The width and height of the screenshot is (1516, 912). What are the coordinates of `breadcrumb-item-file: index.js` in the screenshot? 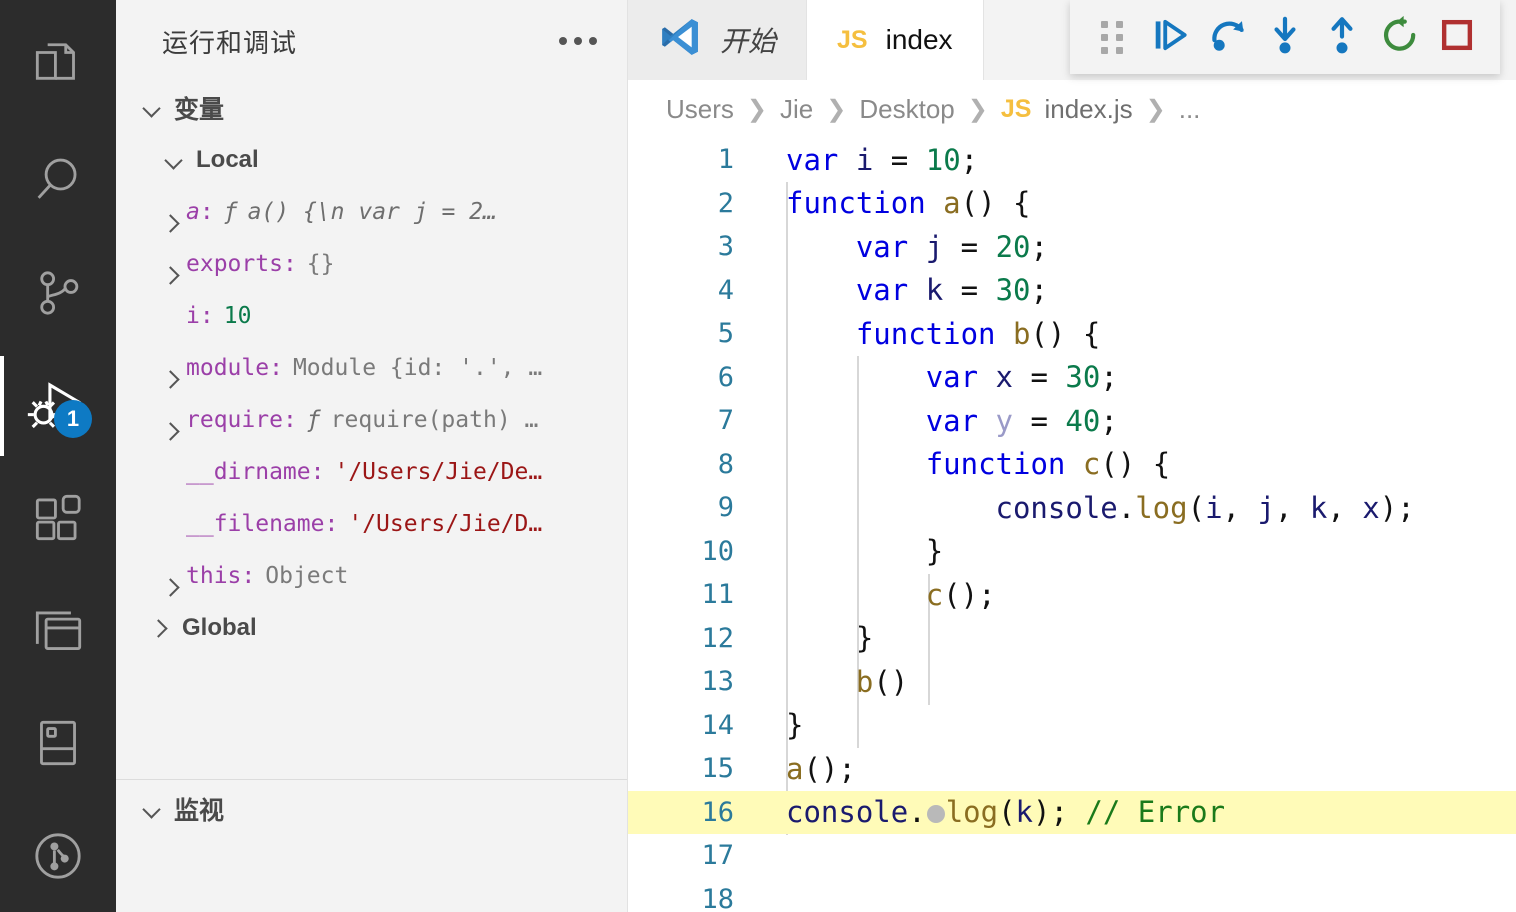 It's located at (1088, 109).